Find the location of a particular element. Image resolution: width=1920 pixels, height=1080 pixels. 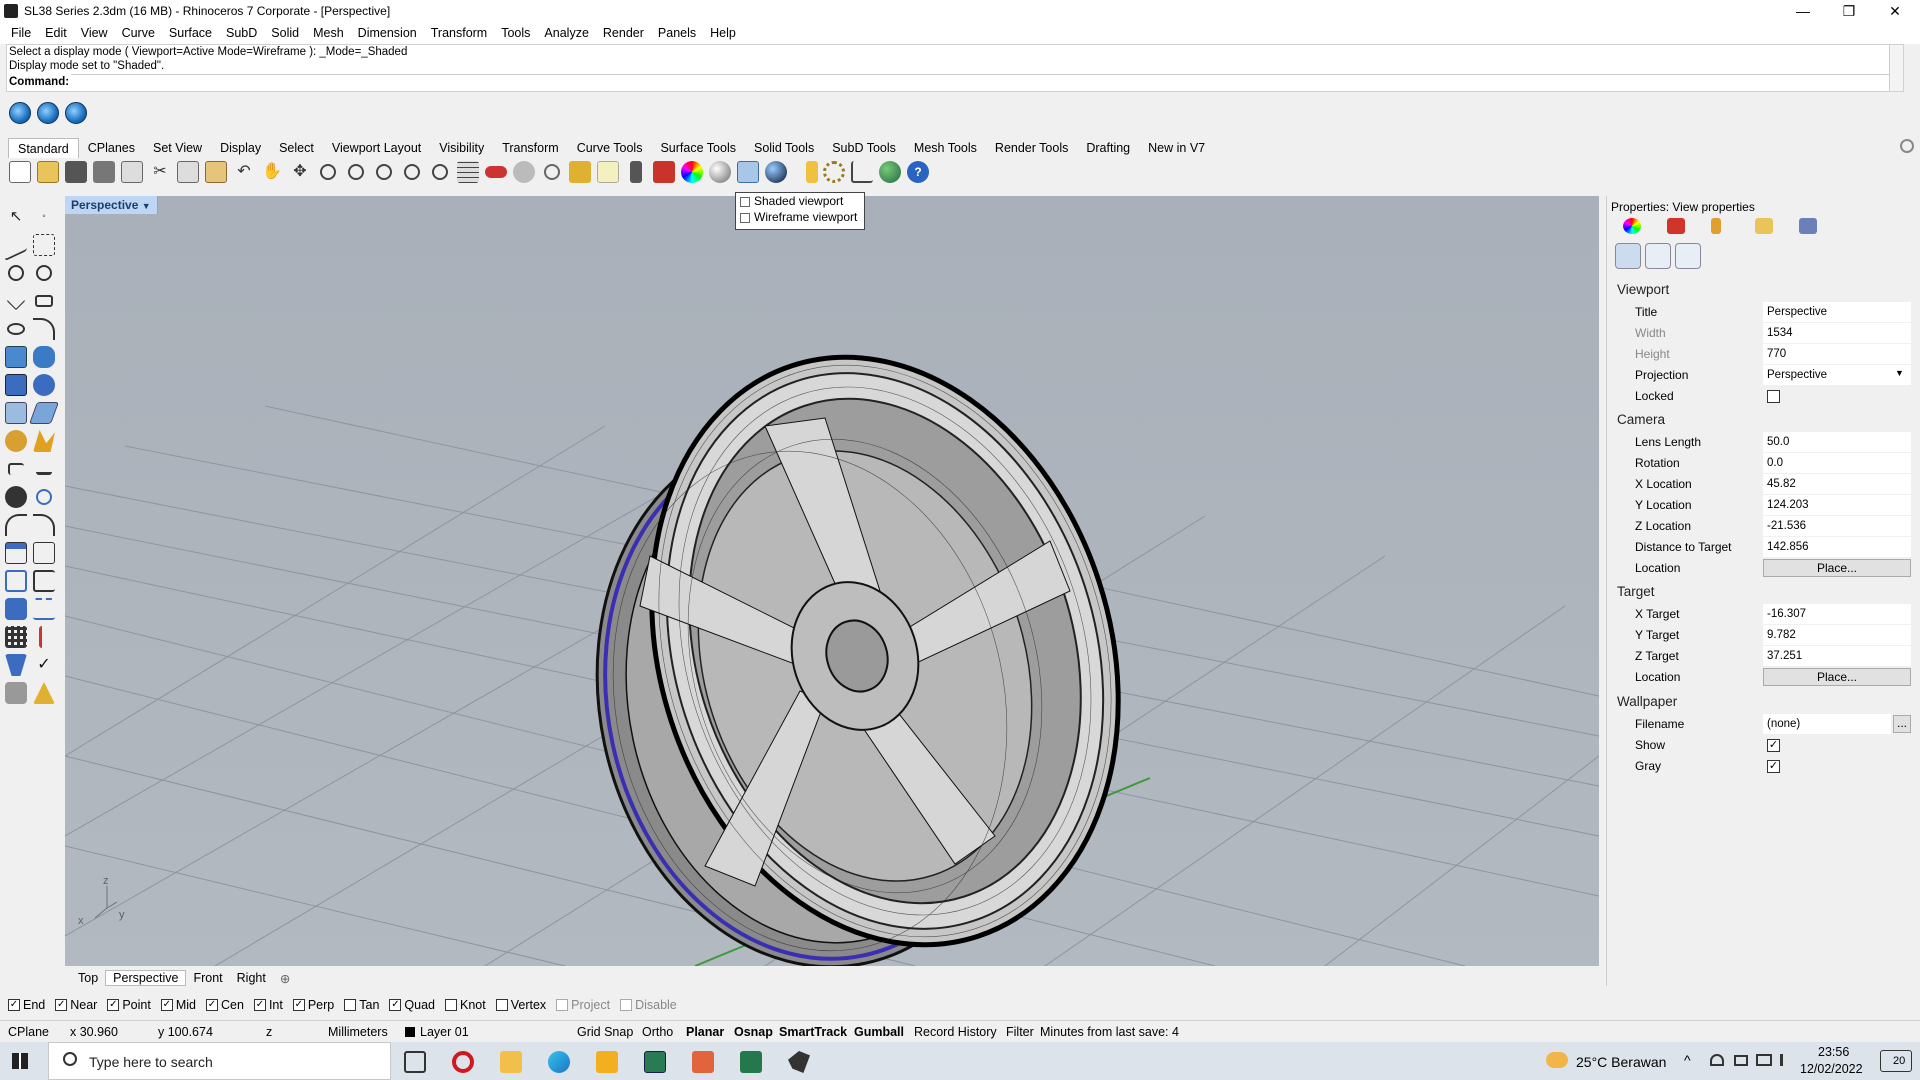

projection-select: Perspective is located at coordinates (1837, 375).